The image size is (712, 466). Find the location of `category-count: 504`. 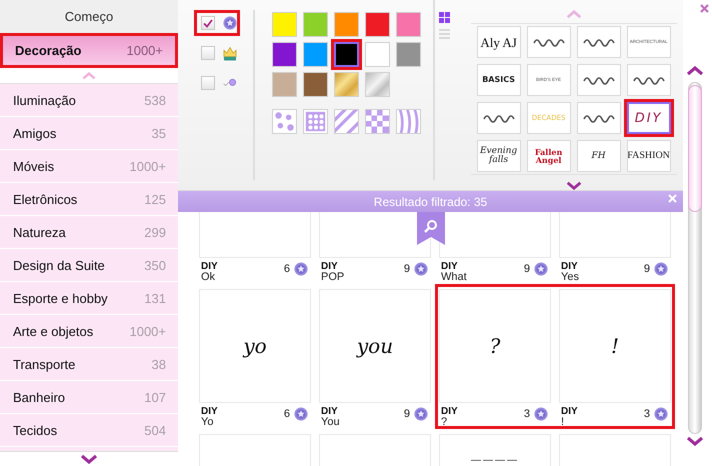

category-count: 504 is located at coordinates (155, 430).